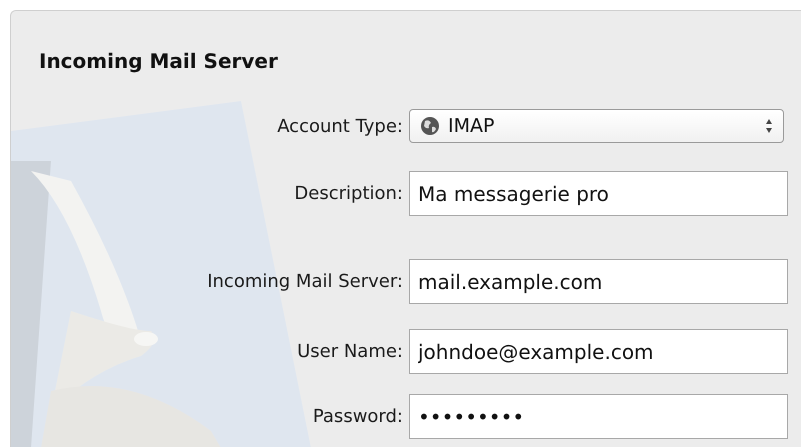 The height and width of the screenshot is (448, 801). Describe the element at coordinates (350, 352) in the screenshot. I see `field-label: User Name:` at that location.